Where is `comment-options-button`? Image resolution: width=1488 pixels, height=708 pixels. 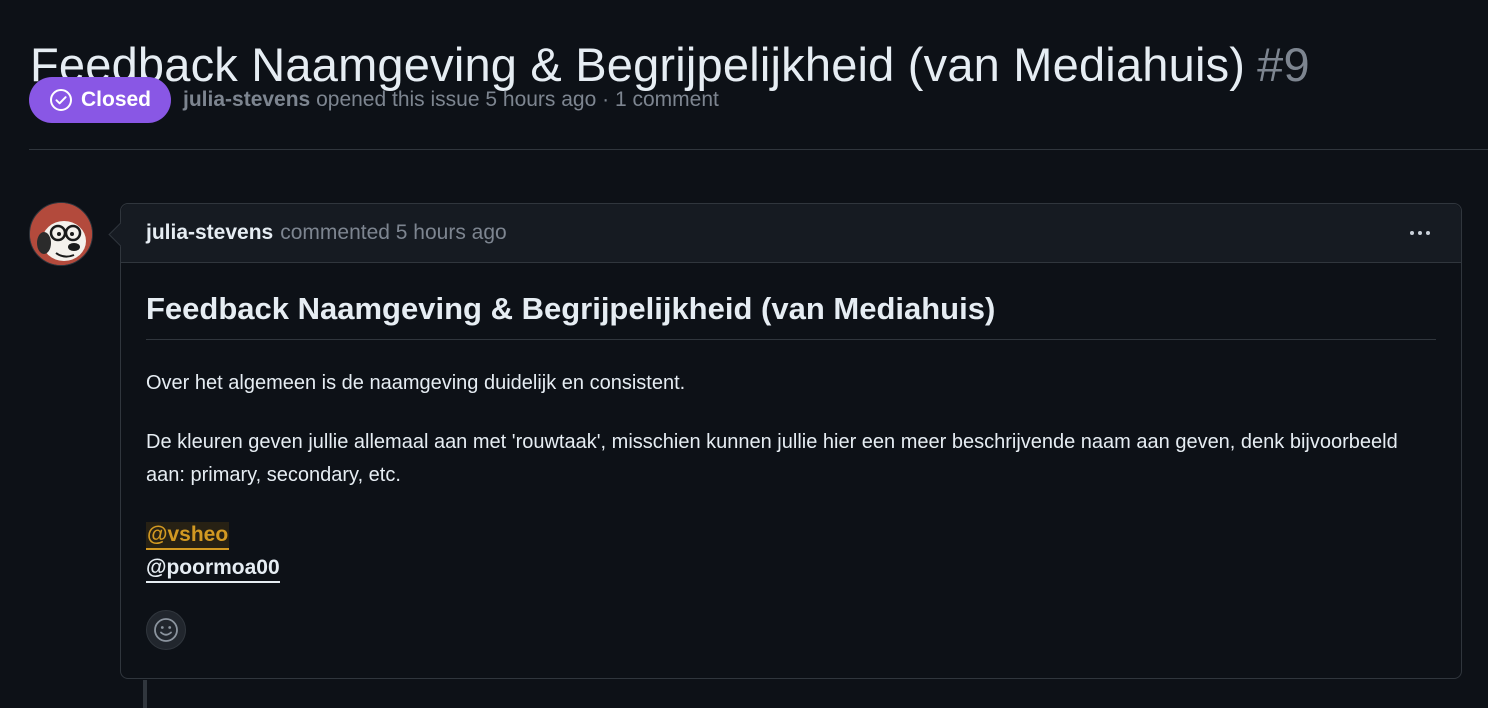 comment-options-button is located at coordinates (1420, 233).